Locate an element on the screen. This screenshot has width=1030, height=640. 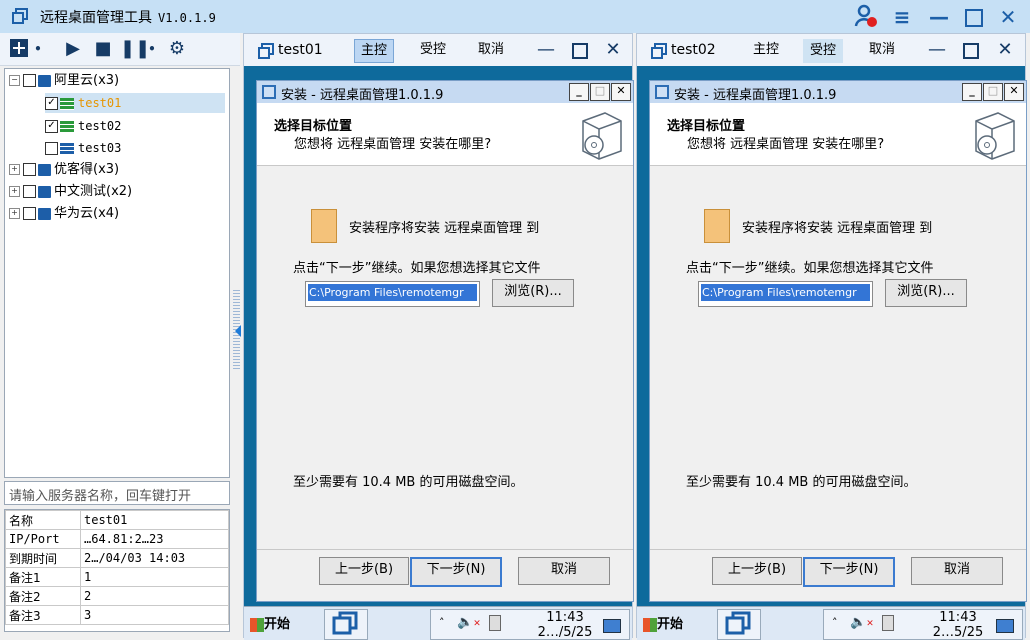
tree-group-chinese-test: + 中文测试(x2) is located at coordinates (70, 192).